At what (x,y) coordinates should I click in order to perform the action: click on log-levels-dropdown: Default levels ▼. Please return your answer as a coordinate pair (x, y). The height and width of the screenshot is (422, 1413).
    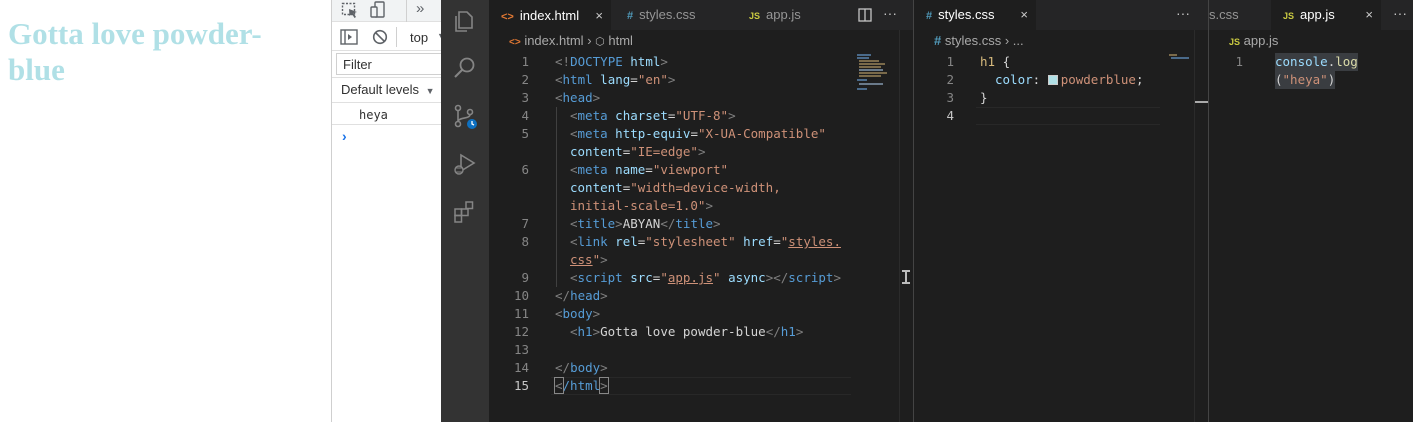
    Looking at the image, I should click on (388, 89).